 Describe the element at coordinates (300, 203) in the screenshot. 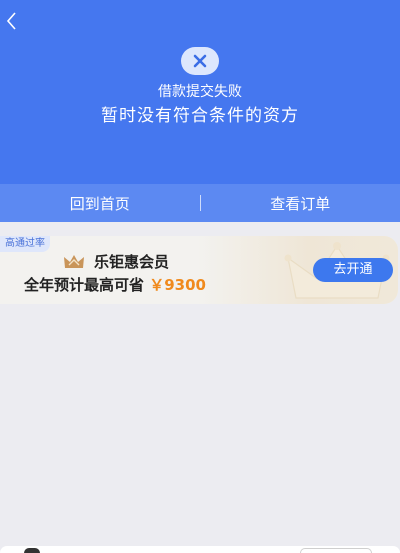

I see `view-orders-button: 查看订单` at that location.